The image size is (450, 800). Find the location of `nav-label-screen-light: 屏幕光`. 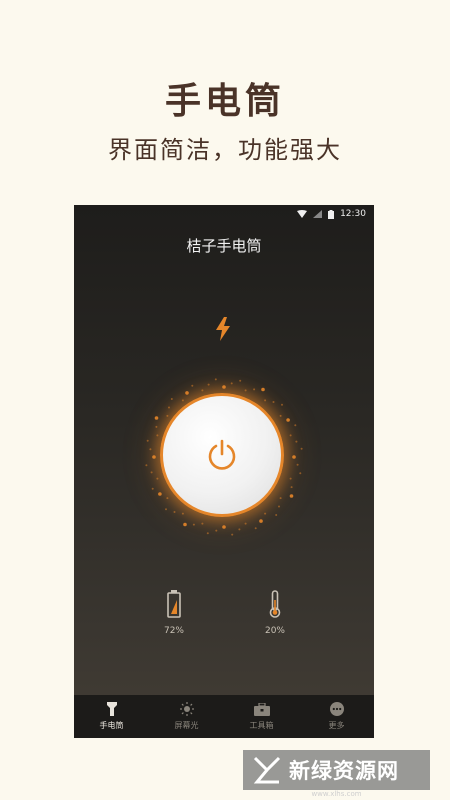

nav-label-screen-light: 屏幕光 is located at coordinates (186, 725).